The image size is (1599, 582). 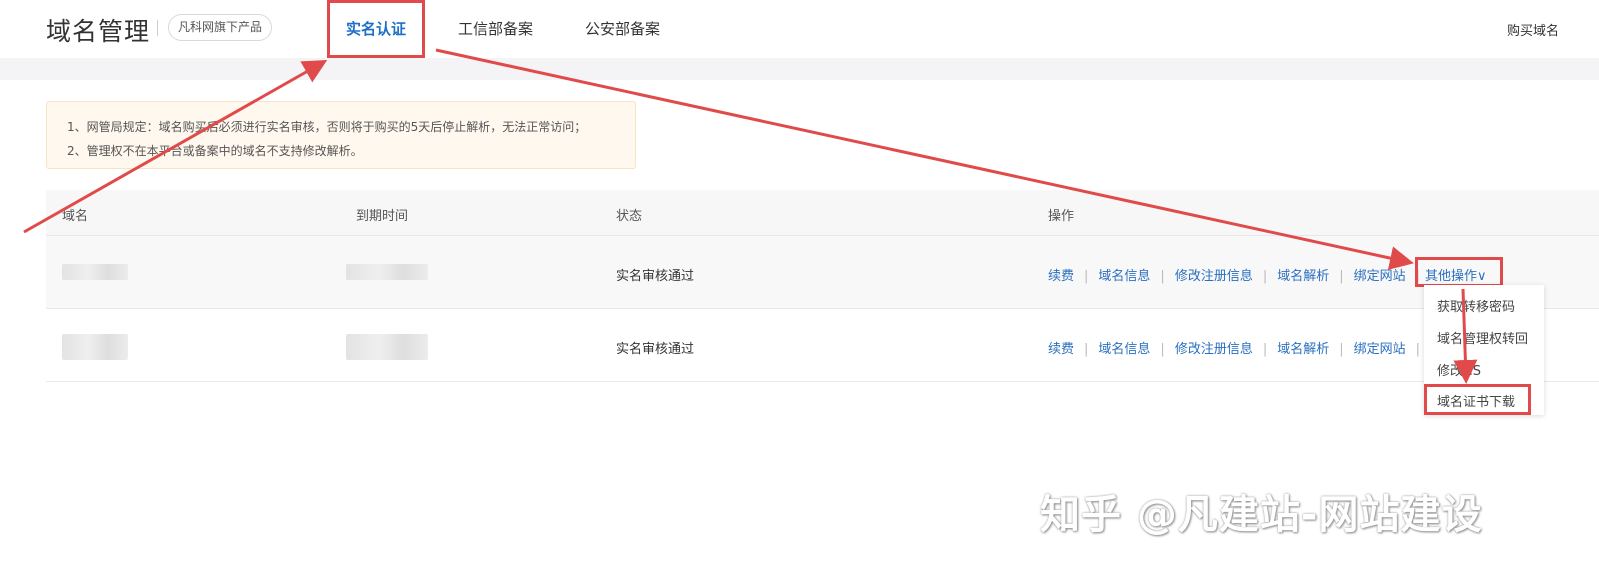 I want to click on title-divider, so click(x=157, y=28).